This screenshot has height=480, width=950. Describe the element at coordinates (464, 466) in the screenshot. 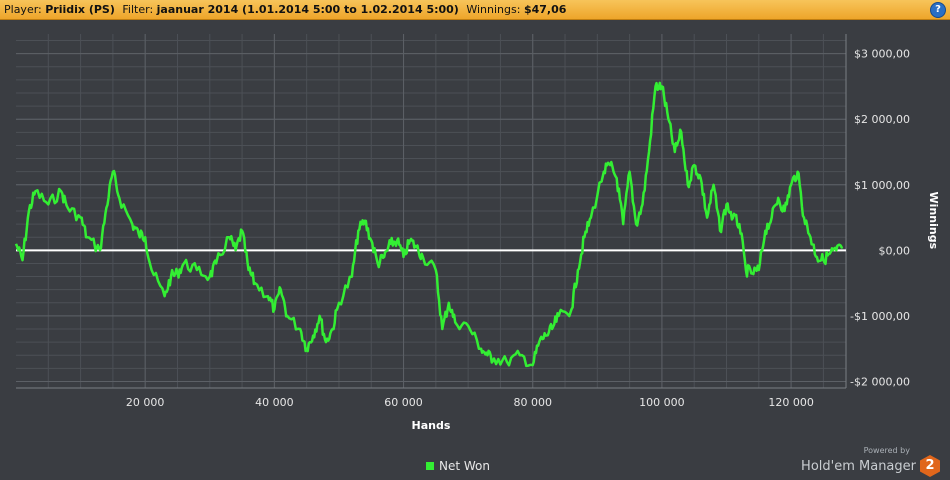

I see `legend-label: Net Won` at that location.